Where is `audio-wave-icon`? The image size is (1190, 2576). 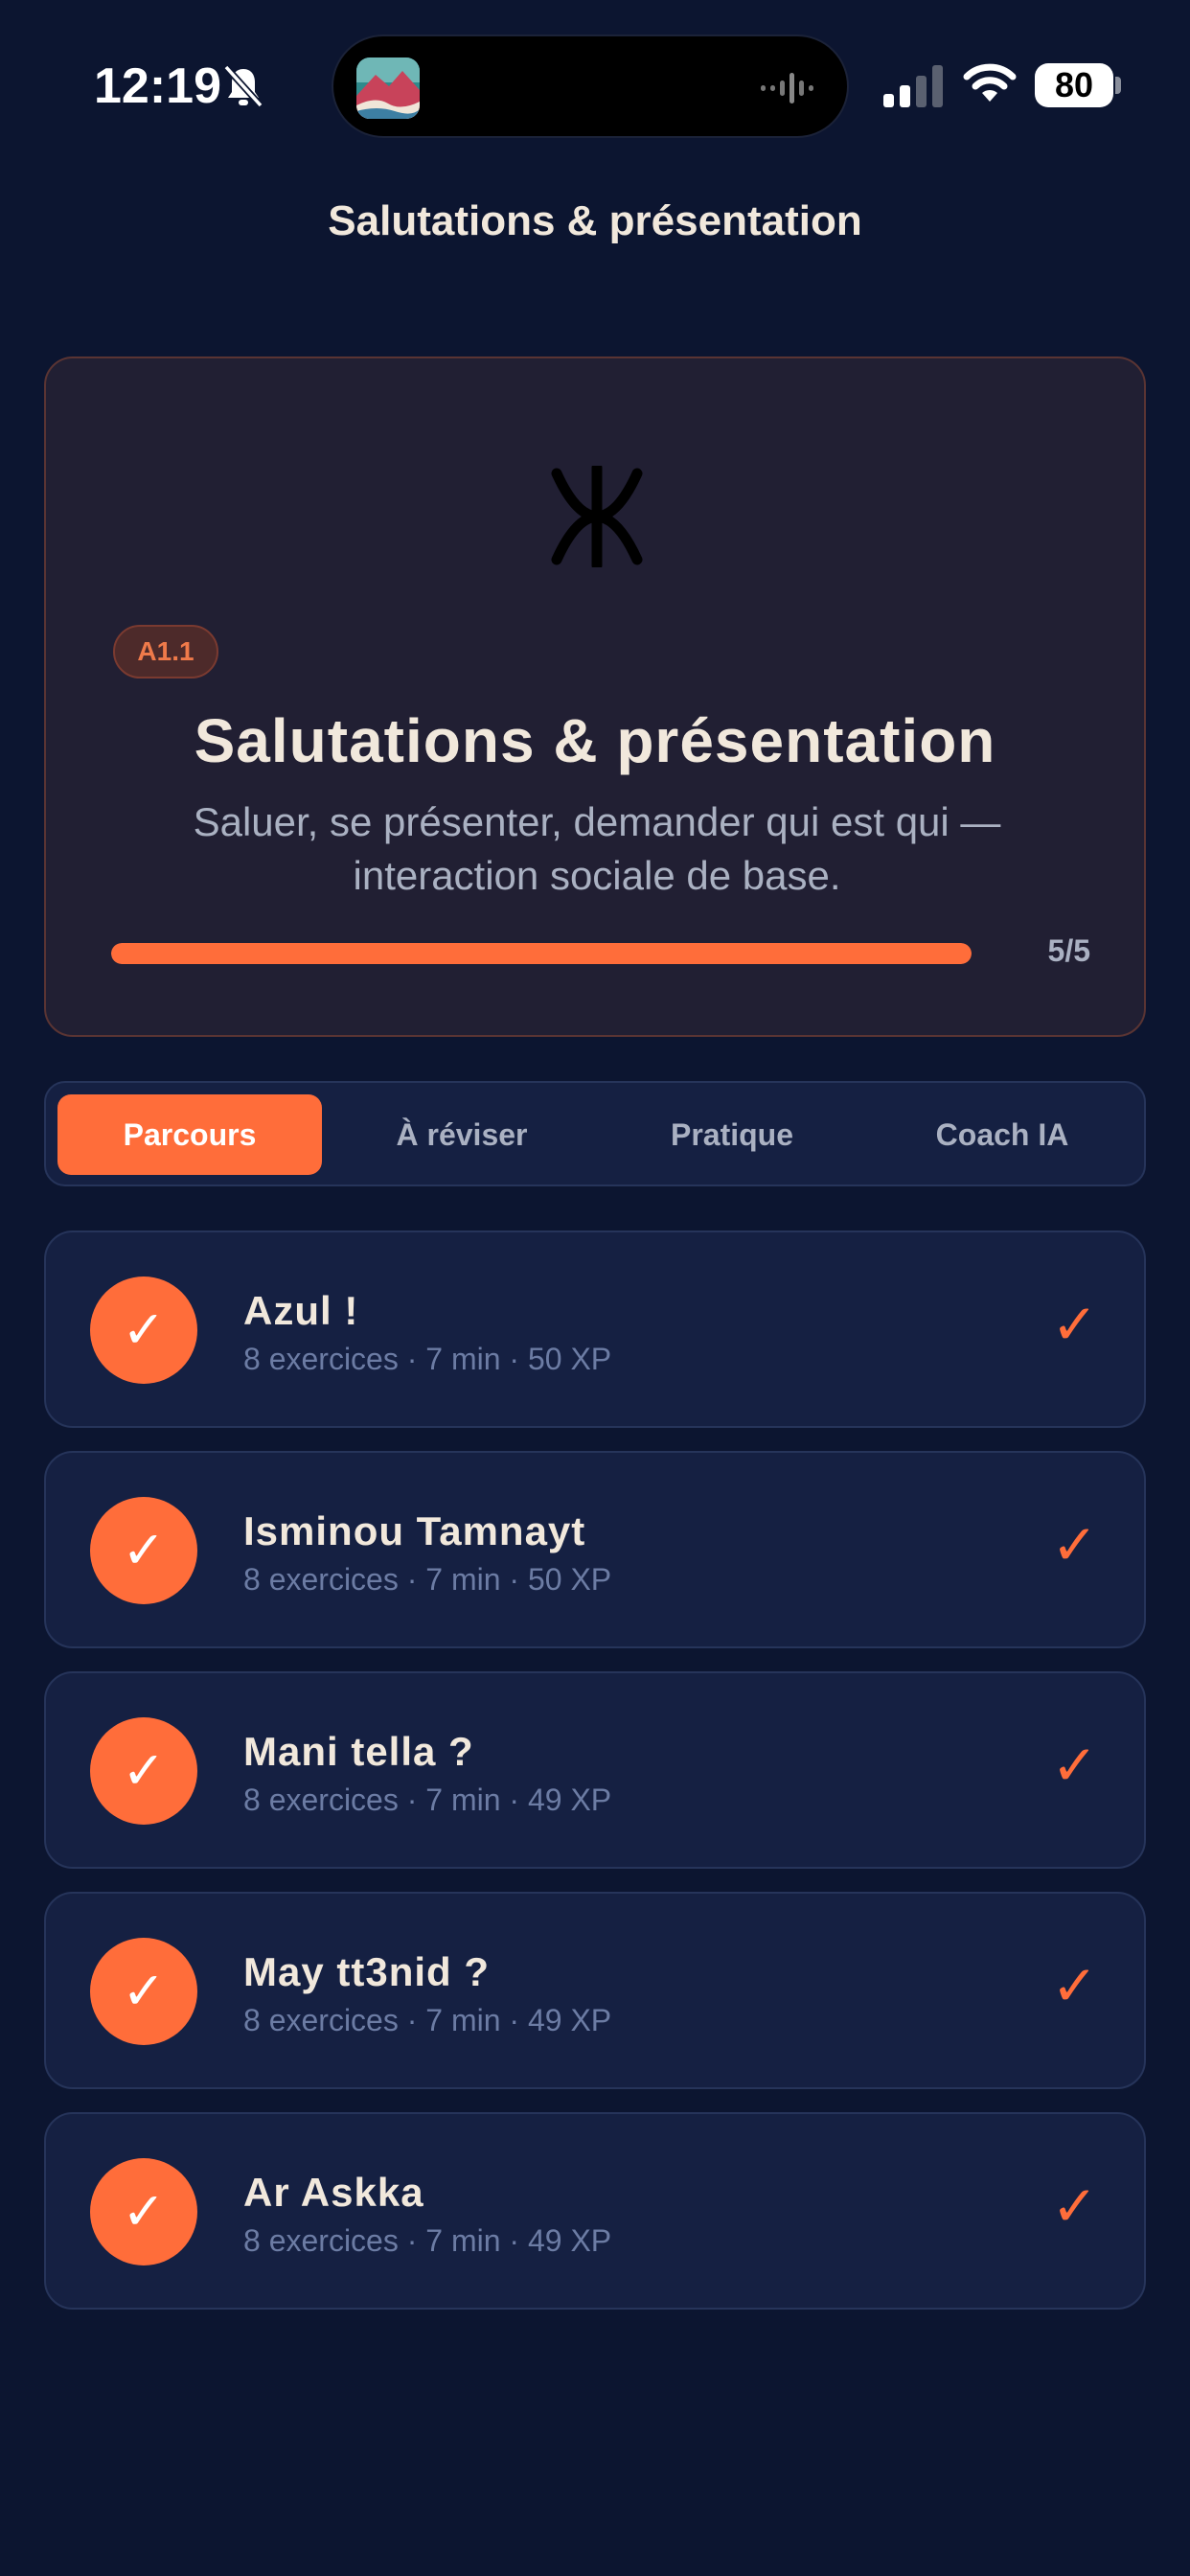
audio-wave-icon is located at coordinates (787, 88).